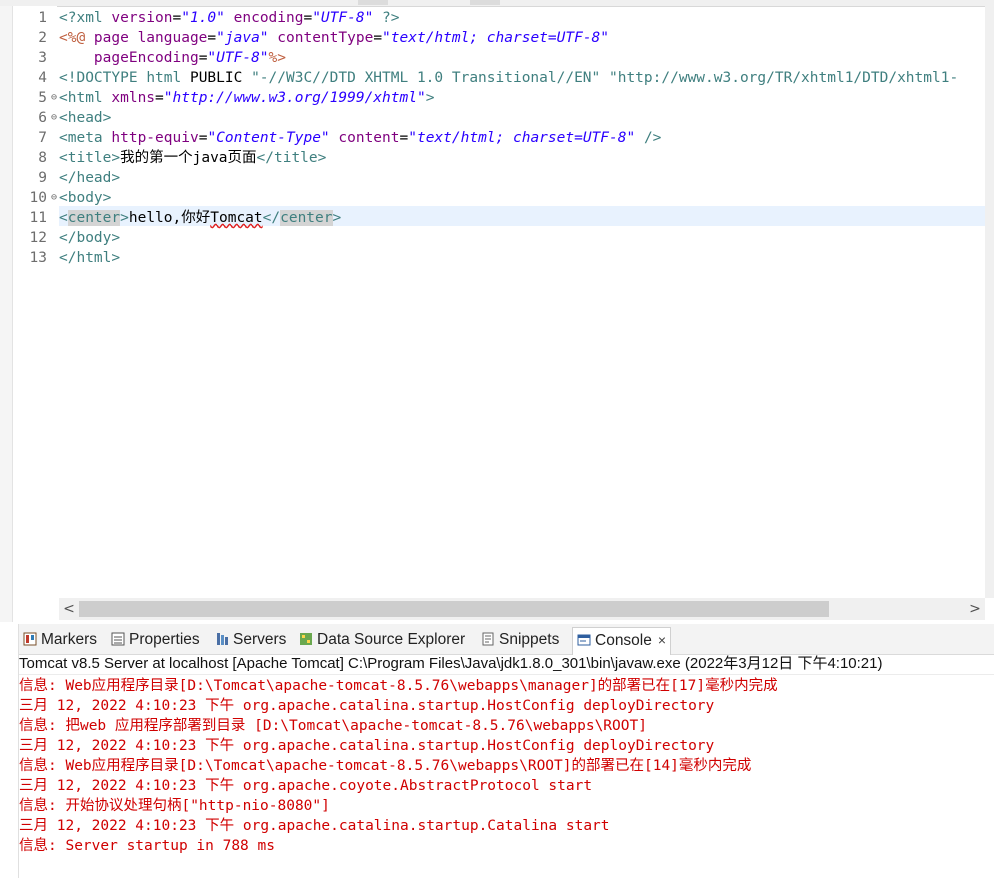  Describe the element at coordinates (172, 38) in the screenshot. I see `code-token: language` at that location.